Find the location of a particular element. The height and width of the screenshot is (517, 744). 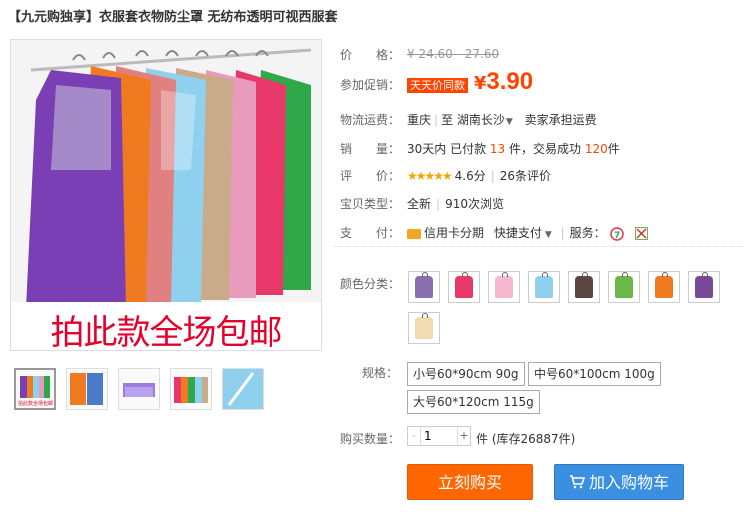

shipping-row: 重庆 | 至 湖南长沙▼ 卖家承担运费 is located at coordinates (502, 120).